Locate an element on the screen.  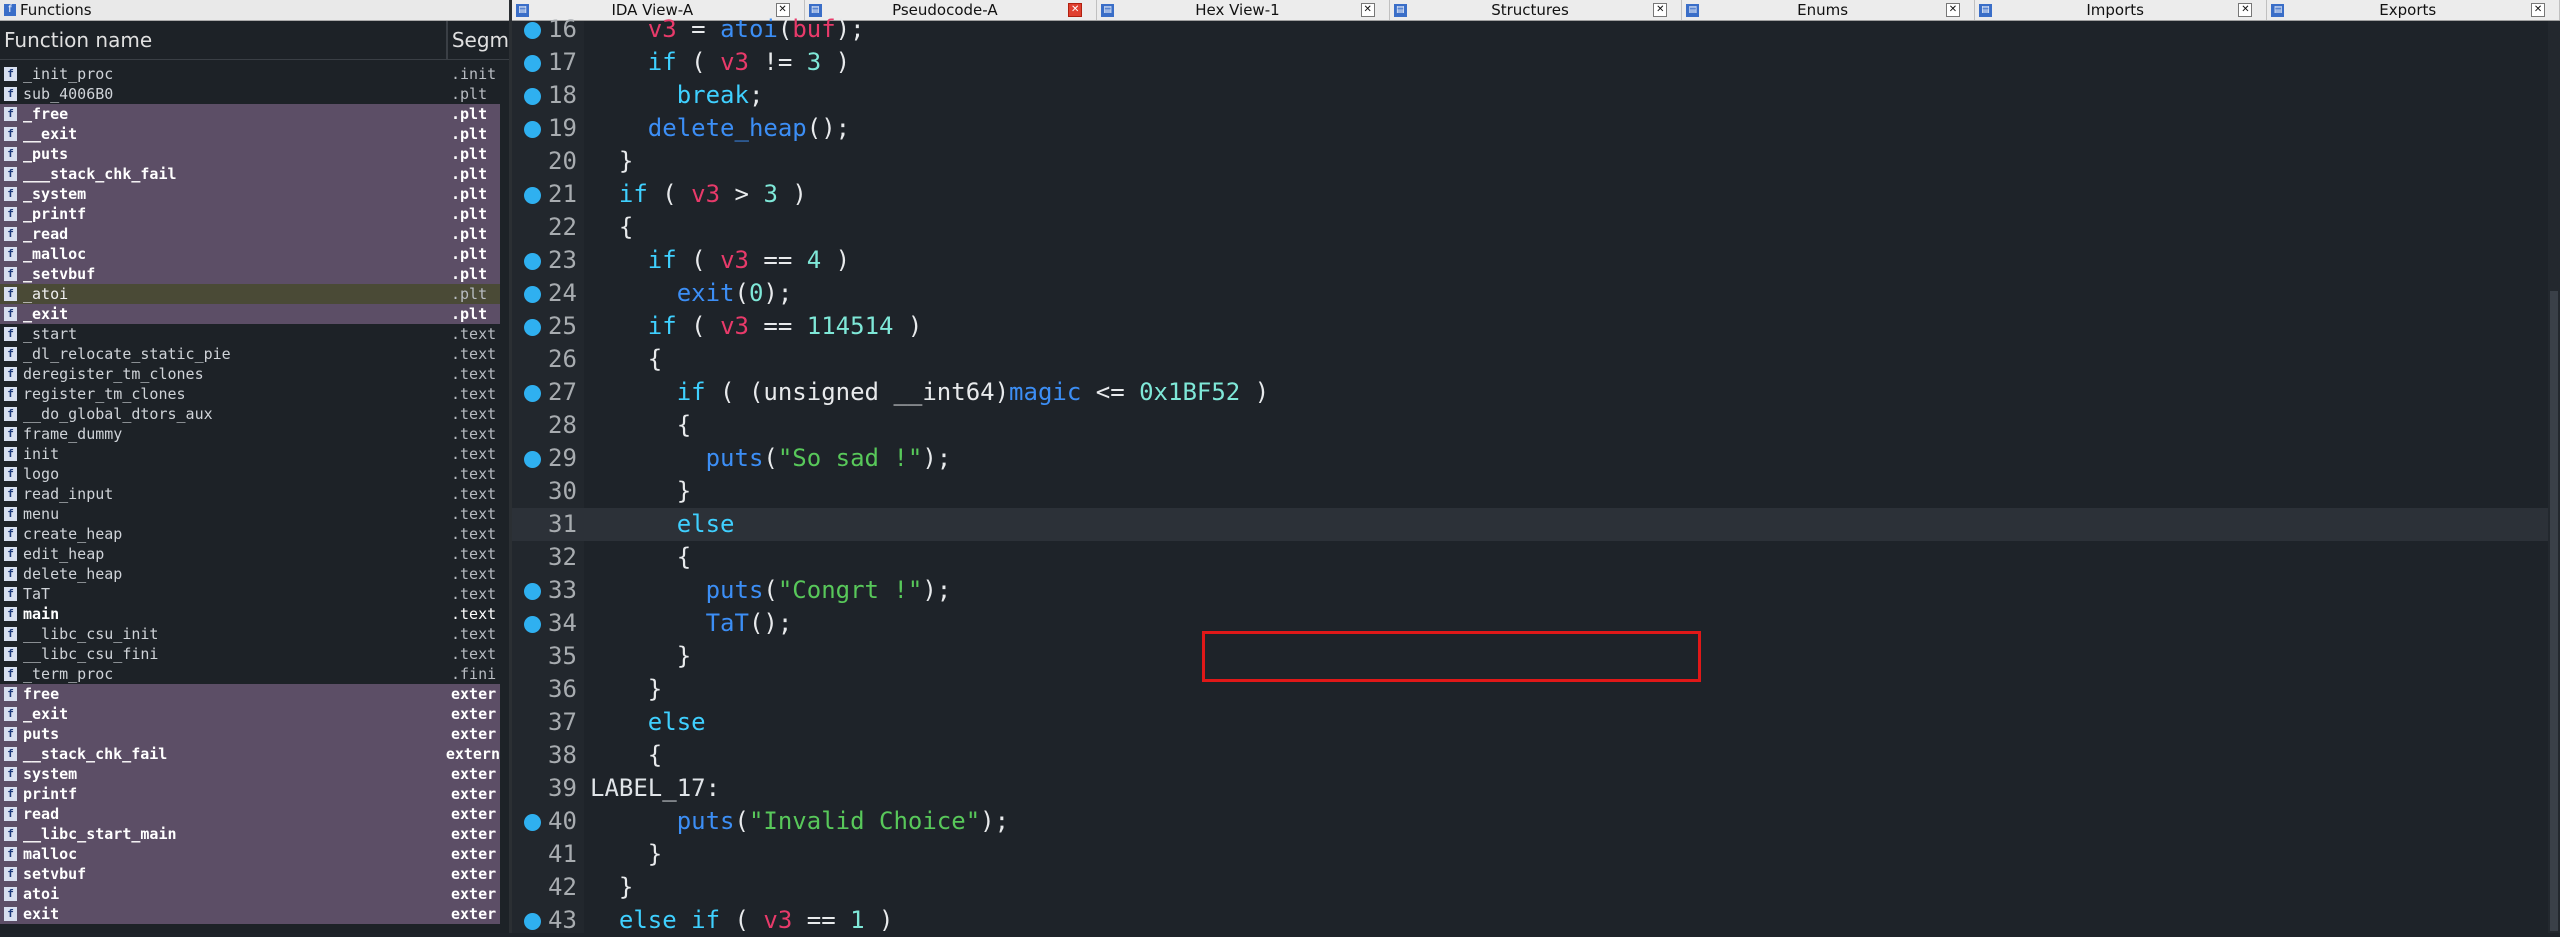
code-line: 28 { is located at coordinates (1530, 425).